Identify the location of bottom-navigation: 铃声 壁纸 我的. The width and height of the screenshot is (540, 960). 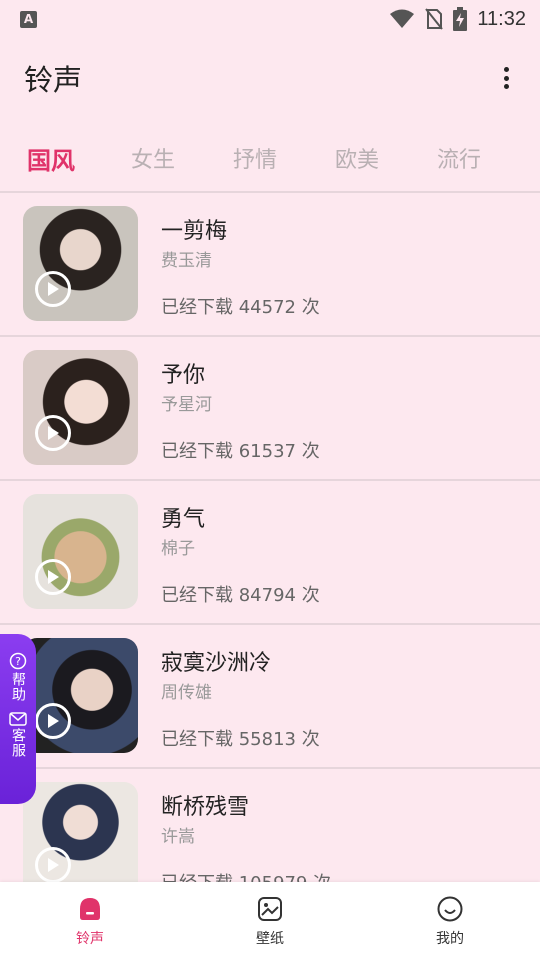
(270, 921).